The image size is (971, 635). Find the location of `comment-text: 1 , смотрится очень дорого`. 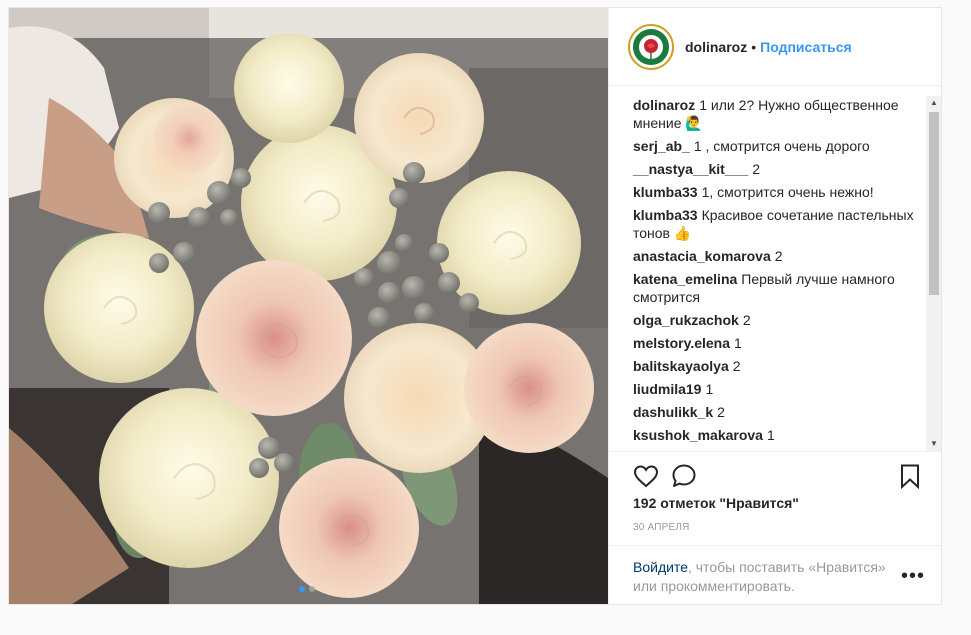

comment-text: 1 , смотрится очень дорого is located at coordinates (781, 146).